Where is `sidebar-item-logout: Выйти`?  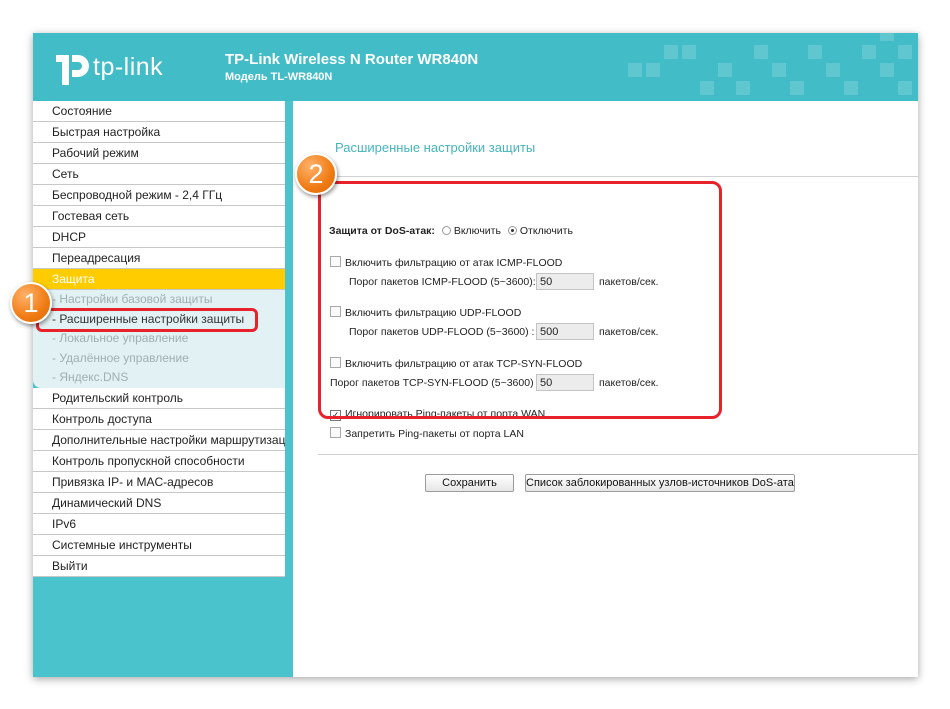
sidebar-item-logout: Выйти is located at coordinates (159, 566).